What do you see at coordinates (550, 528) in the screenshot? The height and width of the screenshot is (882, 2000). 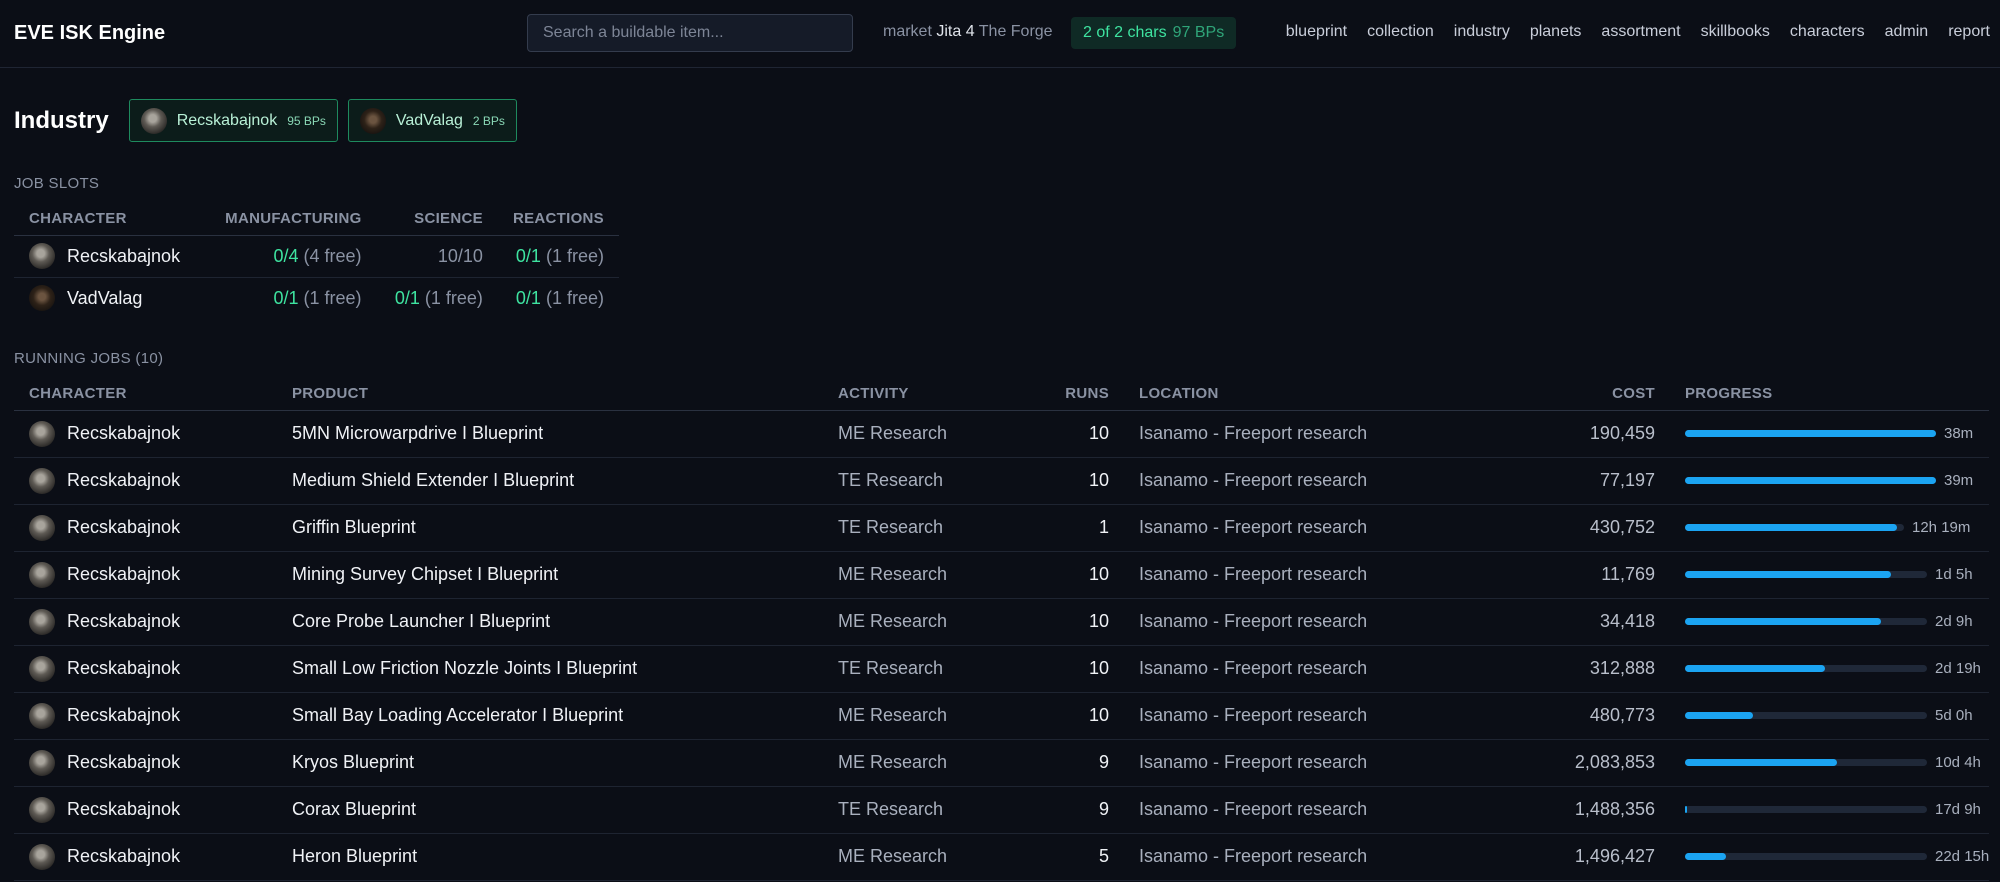 I see `job-product: Griffin Blueprint` at bounding box center [550, 528].